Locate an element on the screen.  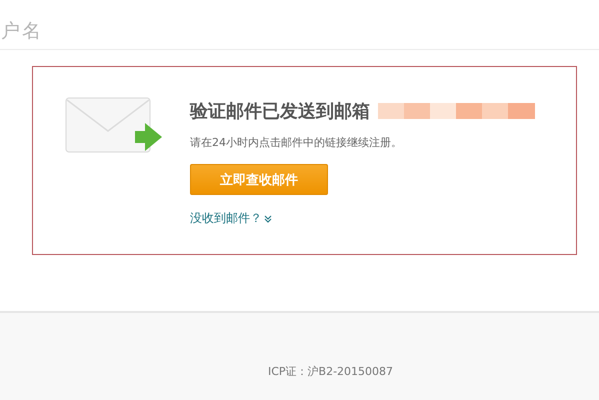
notice-title: 验证邮件已发送到邮箱 is located at coordinates (280, 111).